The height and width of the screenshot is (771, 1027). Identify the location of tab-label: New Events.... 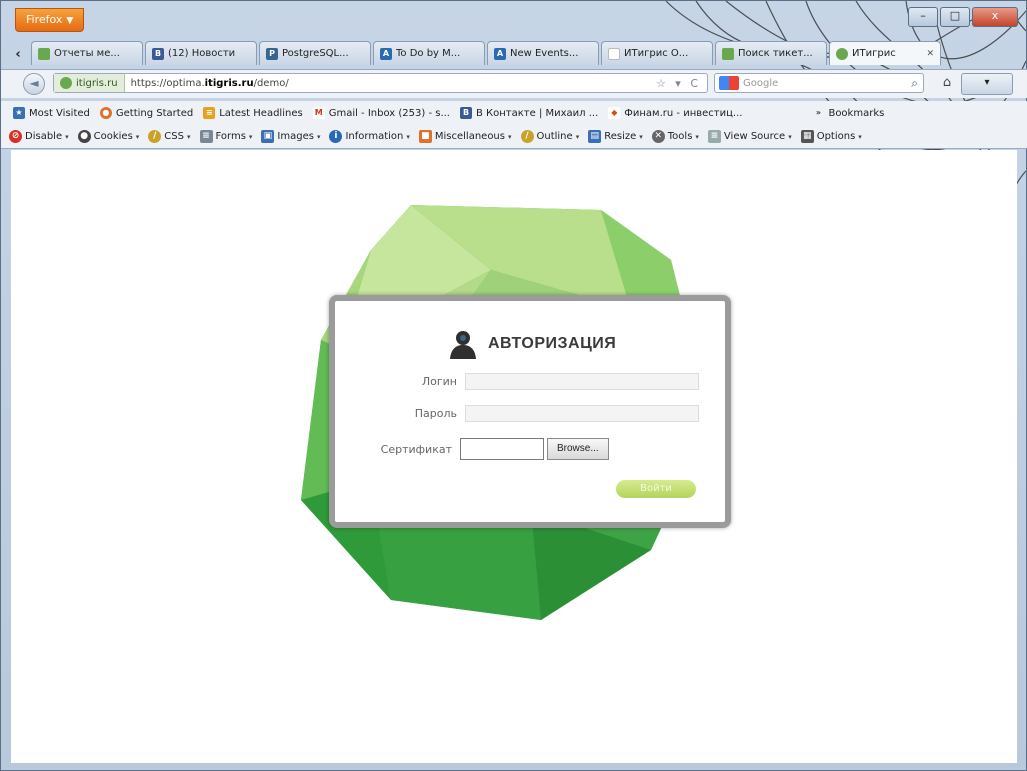
(544, 53).